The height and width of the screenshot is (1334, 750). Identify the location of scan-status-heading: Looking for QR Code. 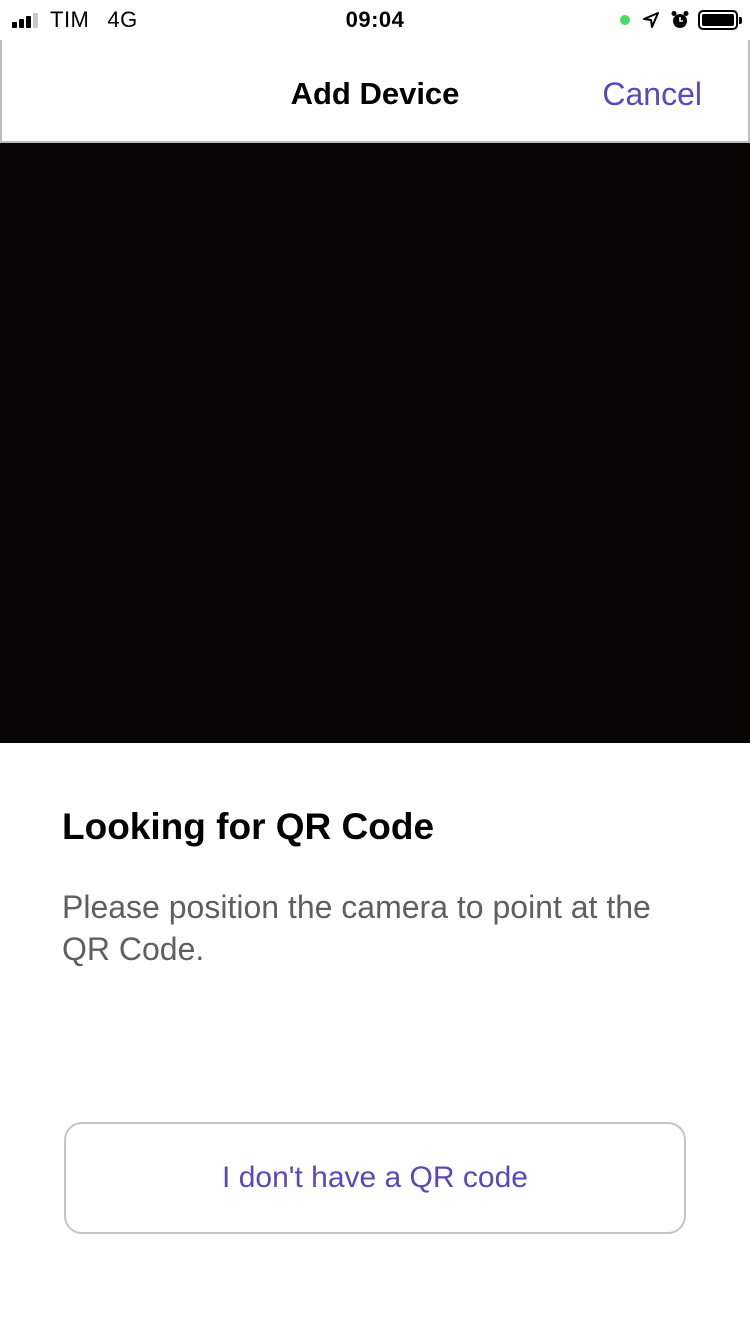
(248, 826).